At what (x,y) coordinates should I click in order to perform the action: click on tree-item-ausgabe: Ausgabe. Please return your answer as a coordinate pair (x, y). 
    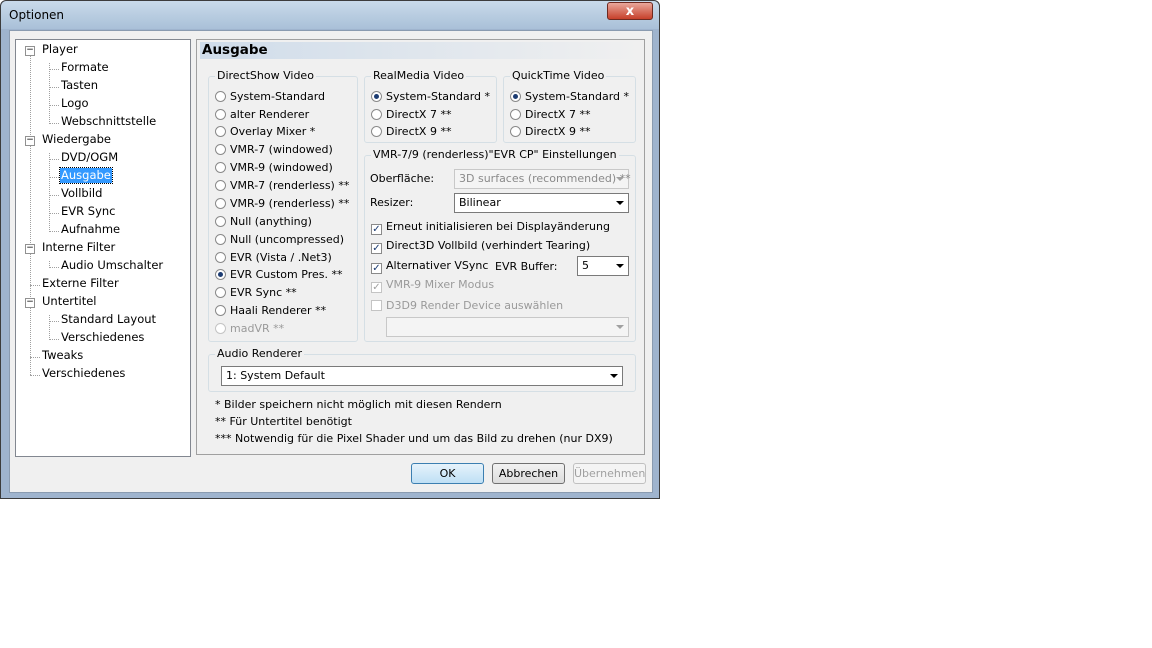
    Looking at the image, I should click on (86, 175).